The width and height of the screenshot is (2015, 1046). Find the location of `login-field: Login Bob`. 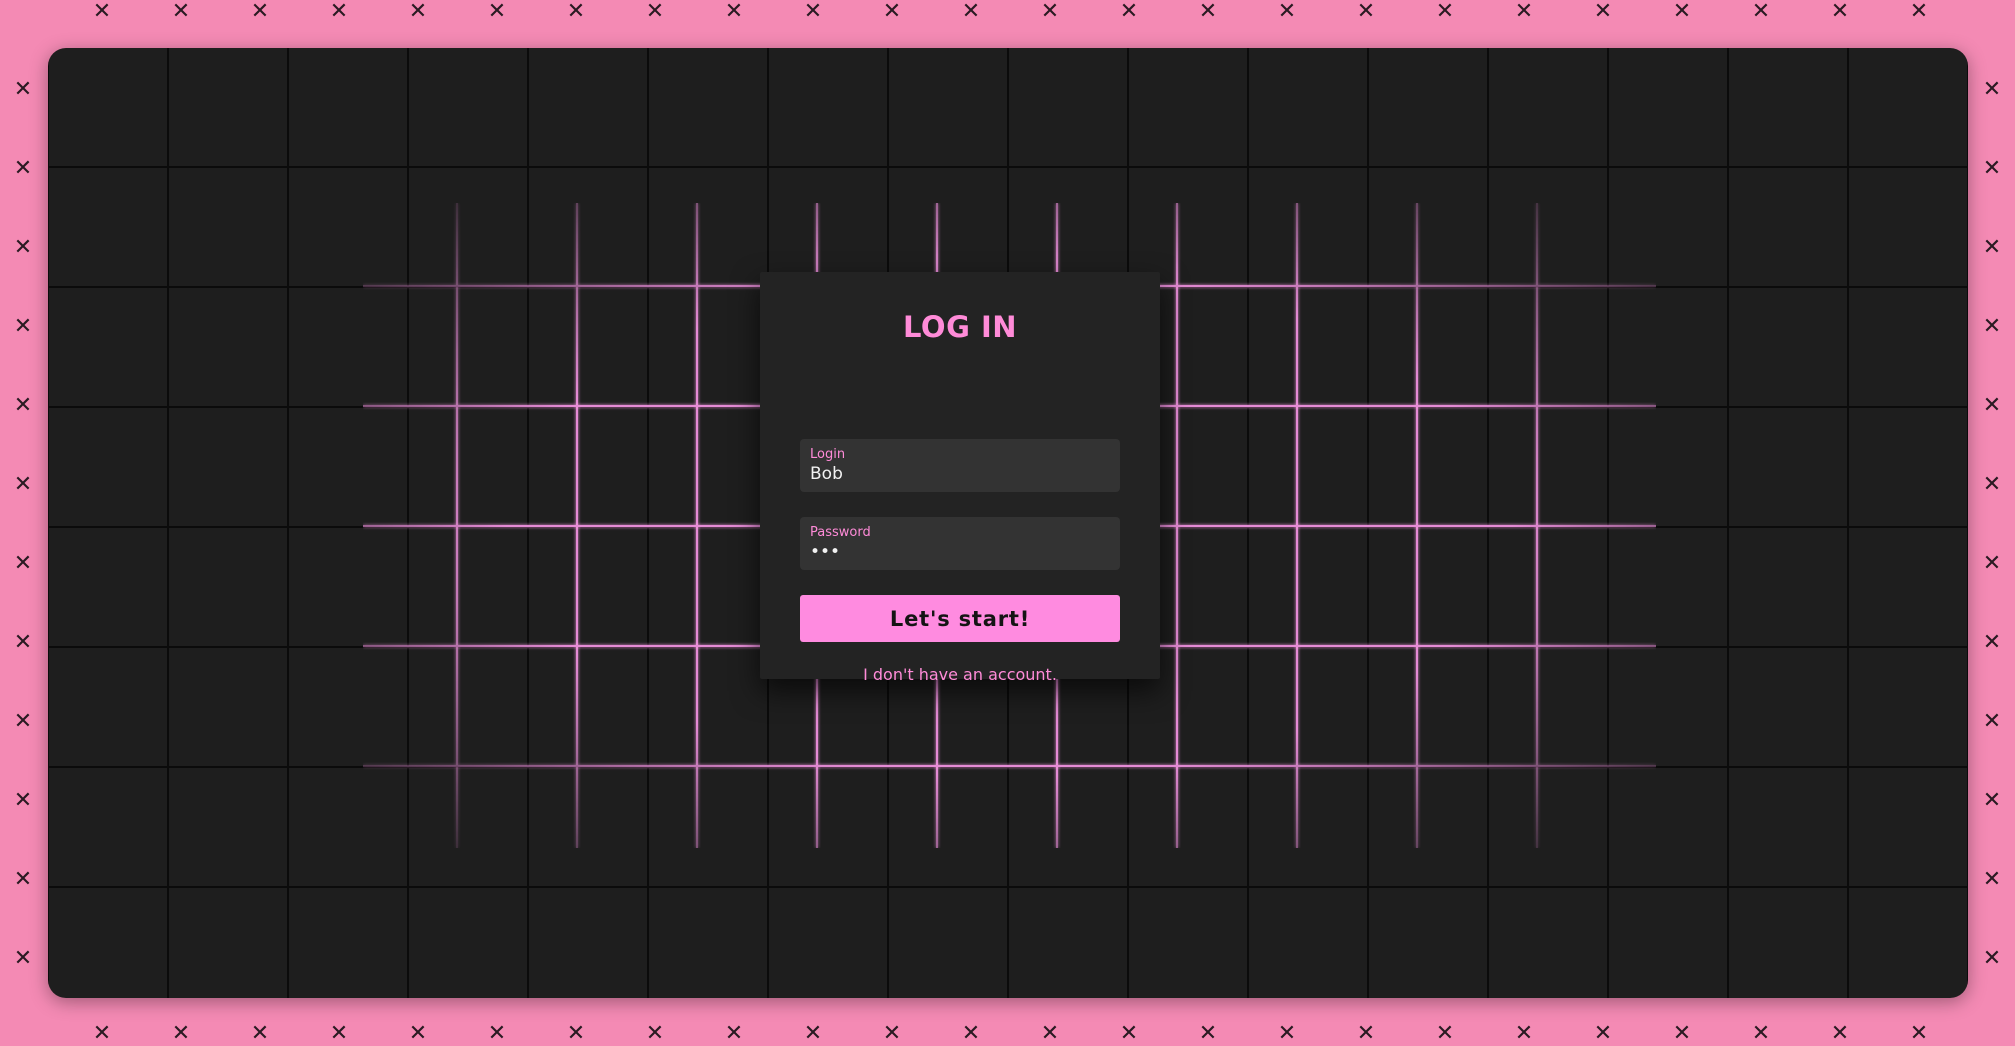

login-field: Login Bob is located at coordinates (960, 465).